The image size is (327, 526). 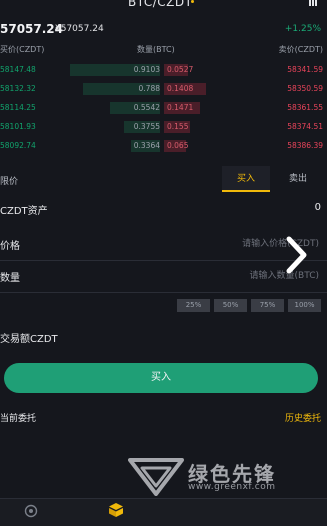 I want to click on bid-price: 58092.74, so click(x=18, y=145).